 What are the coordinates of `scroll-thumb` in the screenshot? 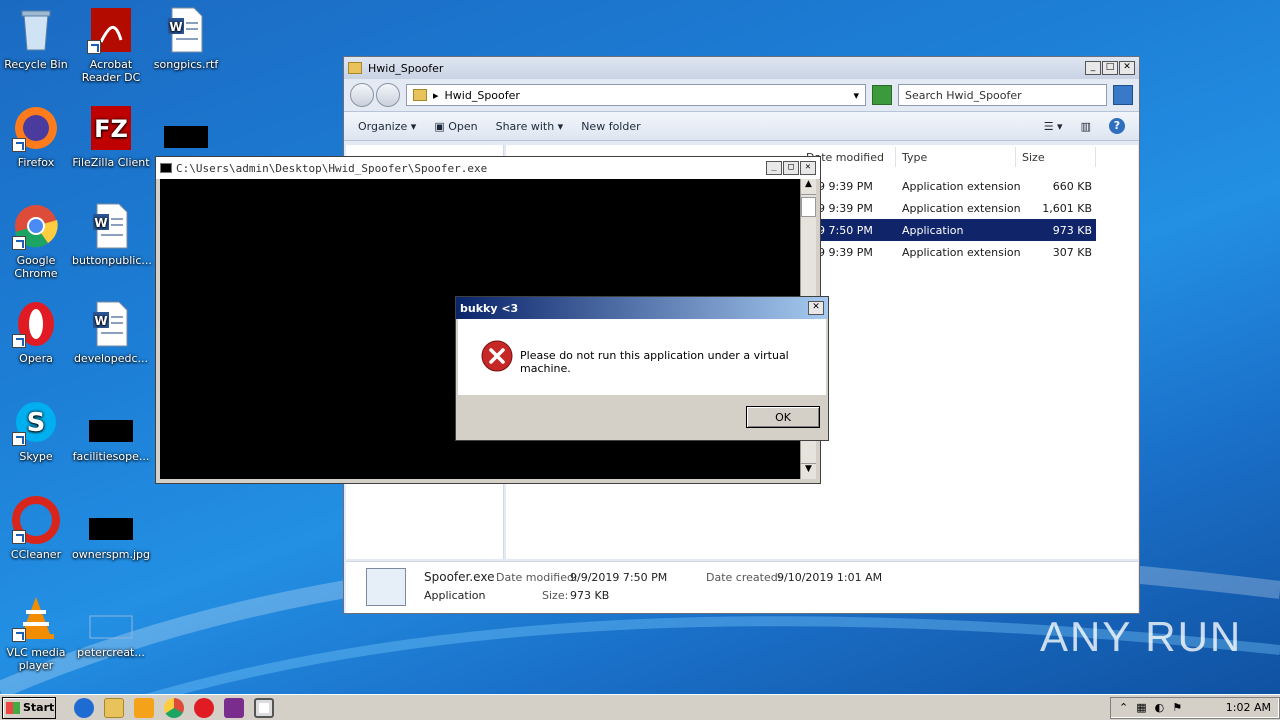 It's located at (808, 207).